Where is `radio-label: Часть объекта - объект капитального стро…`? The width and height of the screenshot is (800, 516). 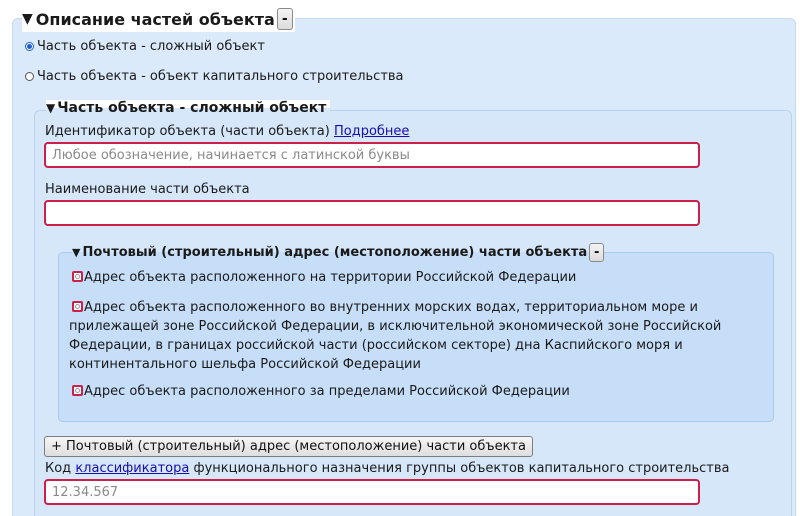 radio-label: Часть объекта - объект капитального стро… is located at coordinates (220, 76).